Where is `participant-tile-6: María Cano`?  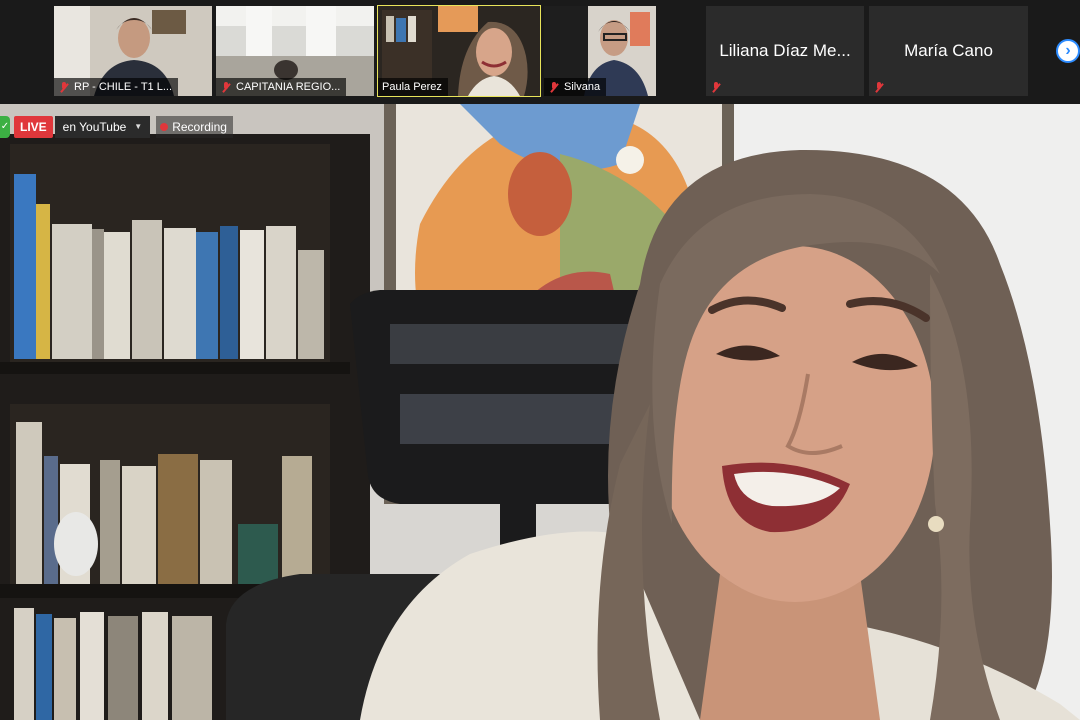
participant-tile-6: María Cano is located at coordinates (948, 51).